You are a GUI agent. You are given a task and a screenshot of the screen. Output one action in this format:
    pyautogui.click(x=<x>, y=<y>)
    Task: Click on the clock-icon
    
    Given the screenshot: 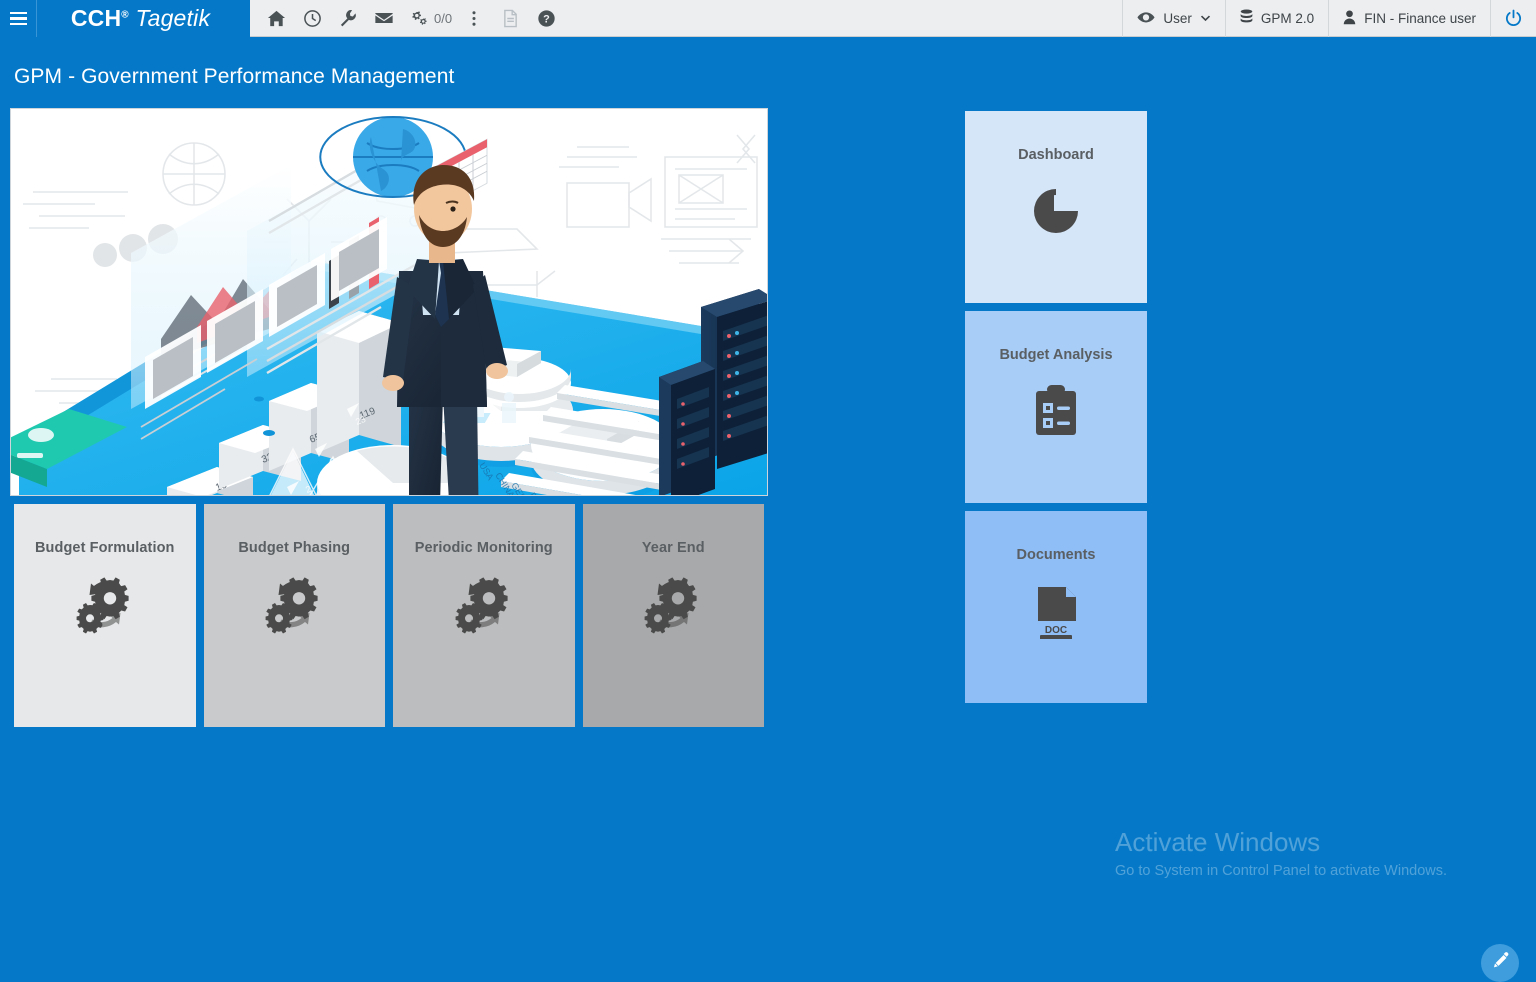 What is the action you would take?
    pyautogui.click(x=312, y=18)
    